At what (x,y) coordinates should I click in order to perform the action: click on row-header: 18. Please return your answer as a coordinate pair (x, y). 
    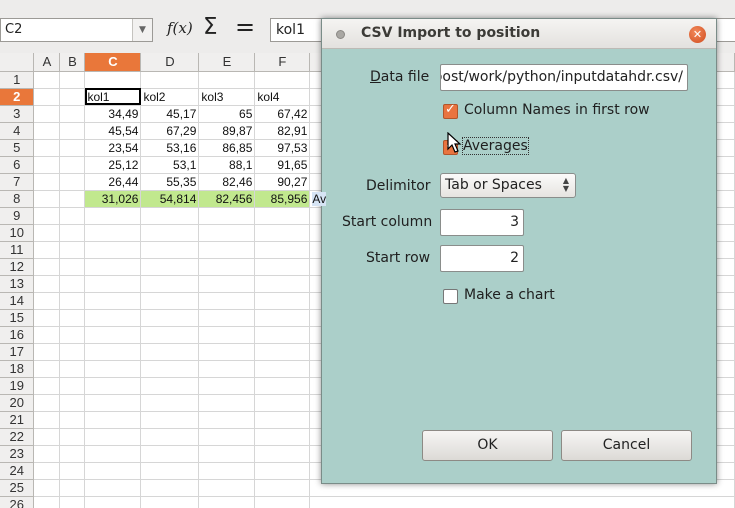
    Looking at the image, I should click on (17, 369).